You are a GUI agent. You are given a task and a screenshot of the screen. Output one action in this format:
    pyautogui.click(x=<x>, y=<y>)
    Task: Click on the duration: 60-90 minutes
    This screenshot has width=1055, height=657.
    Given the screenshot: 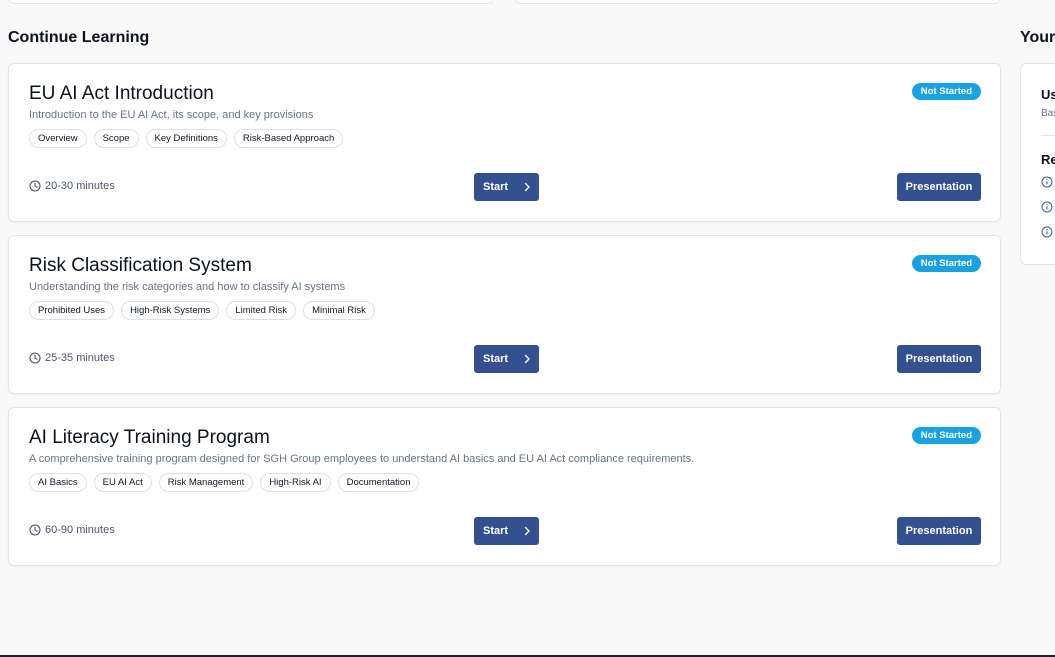 What is the action you would take?
    pyautogui.click(x=72, y=530)
    